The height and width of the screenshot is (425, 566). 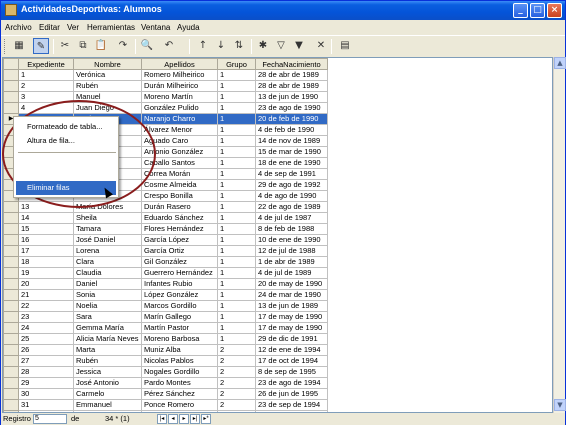 I want to click on cell-fechanacimiento: 20 de feb de 1990, so click(x=291, y=119).